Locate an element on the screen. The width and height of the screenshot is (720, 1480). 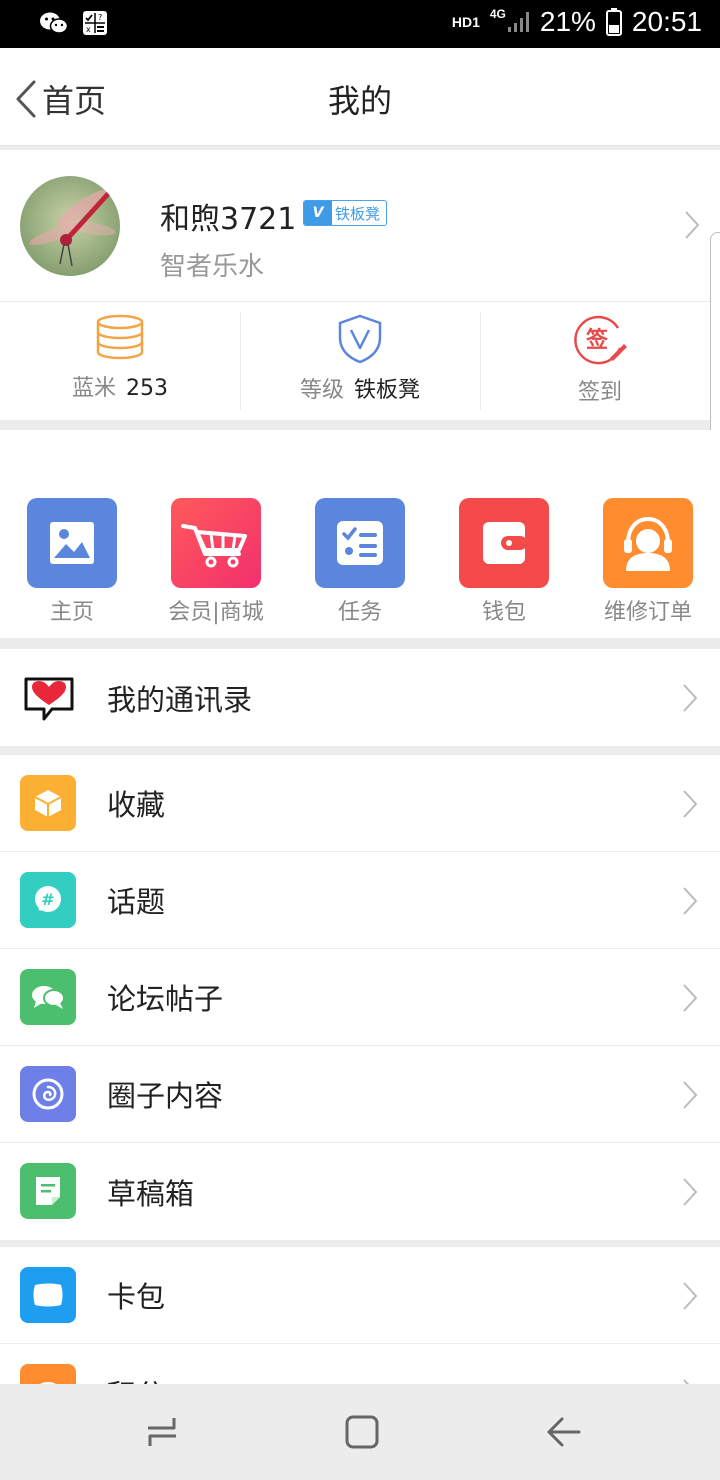
points-icon is located at coordinates (48, 1374).